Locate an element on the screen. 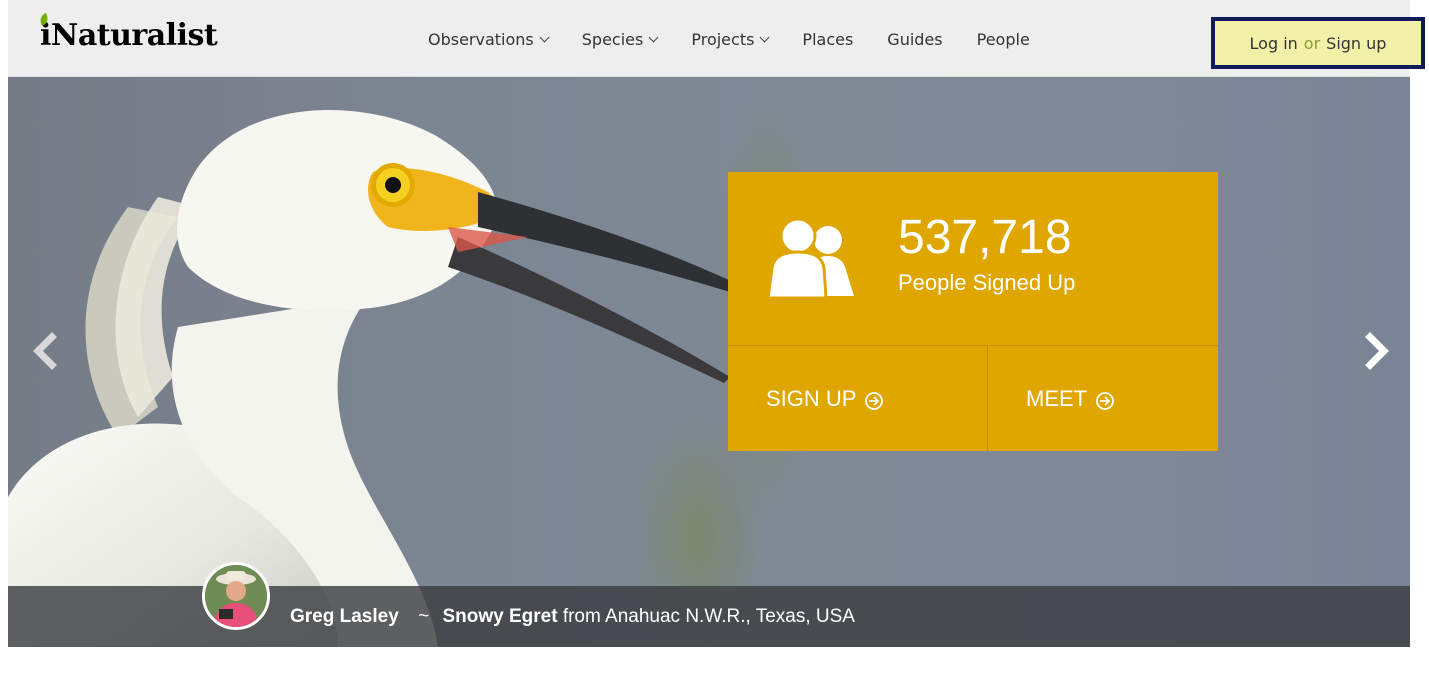 The image size is (1429, 694). signup-button-label: SIGN UP is located at coordinates (811, 398).